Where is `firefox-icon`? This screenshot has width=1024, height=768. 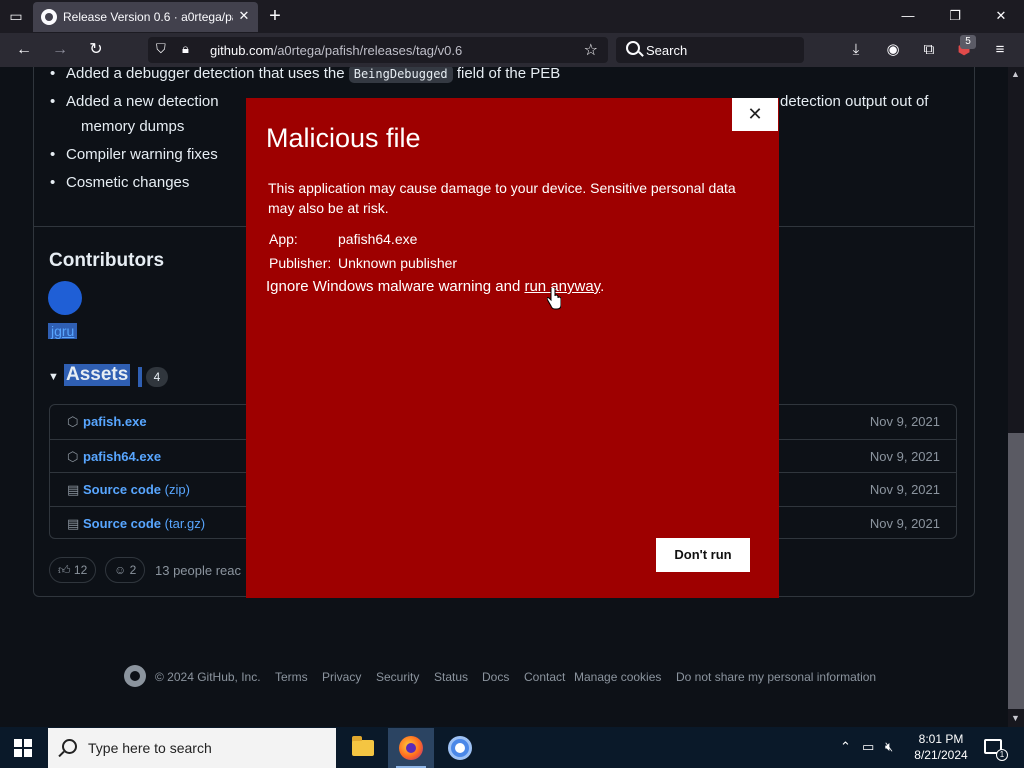 firefox-icon is located at coordinates (411, 748).